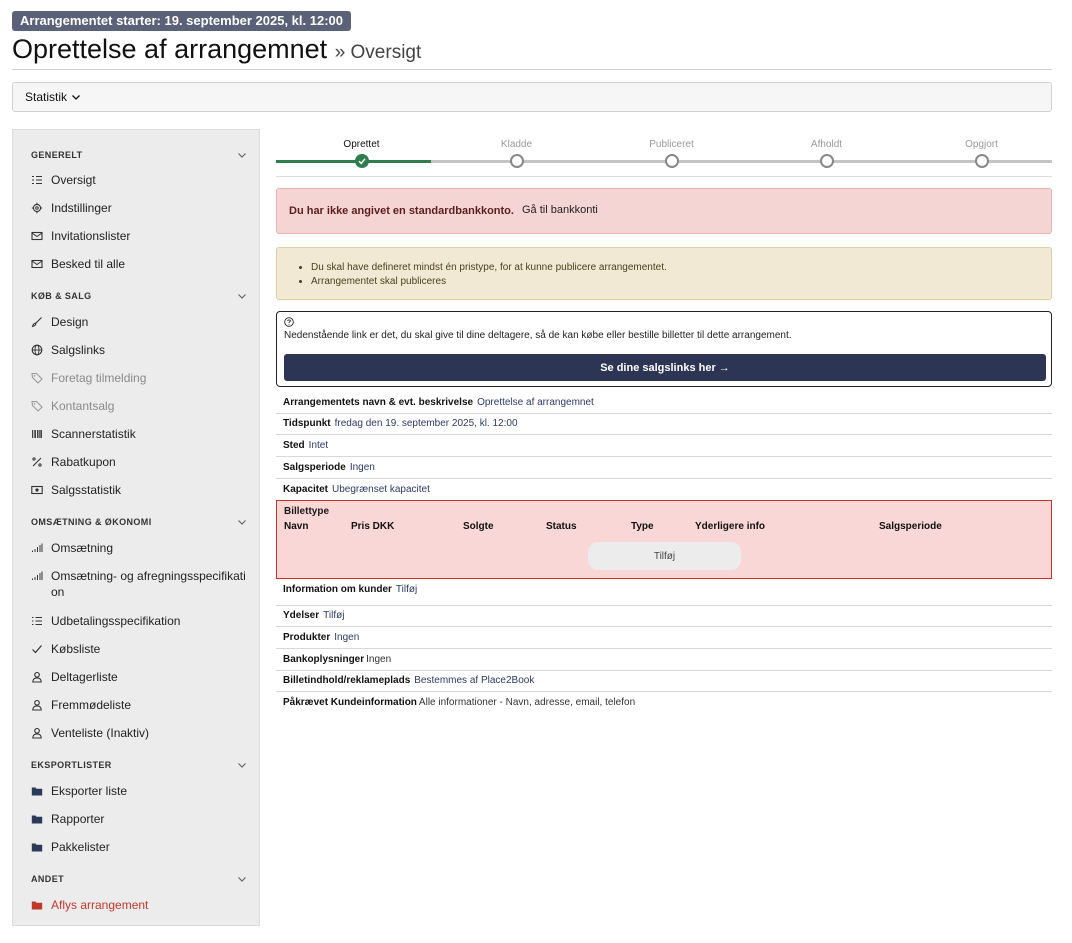 This screenshot has width=1072, height=943. I want to click on sidebar-item-besked-til-alle: Besked til alle, so click(142, 264).